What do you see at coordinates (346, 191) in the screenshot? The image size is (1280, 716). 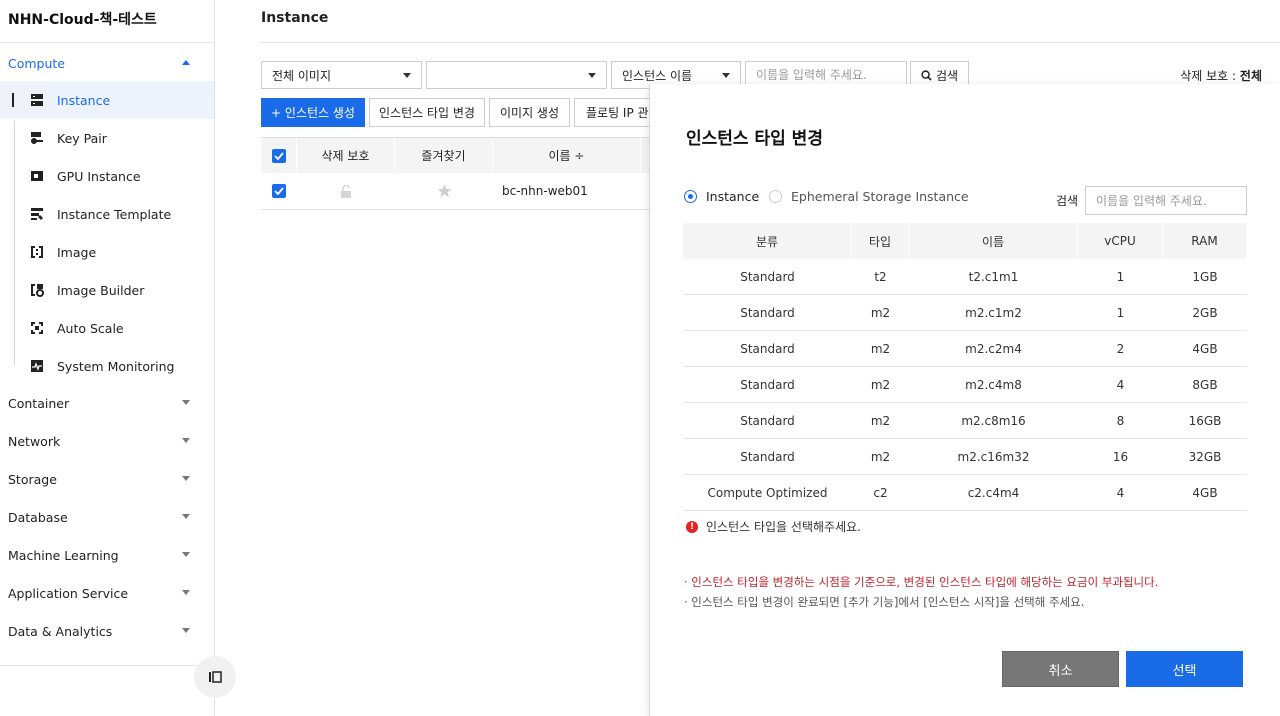 I see `unlock-icon` at bounding box center [346, 191].